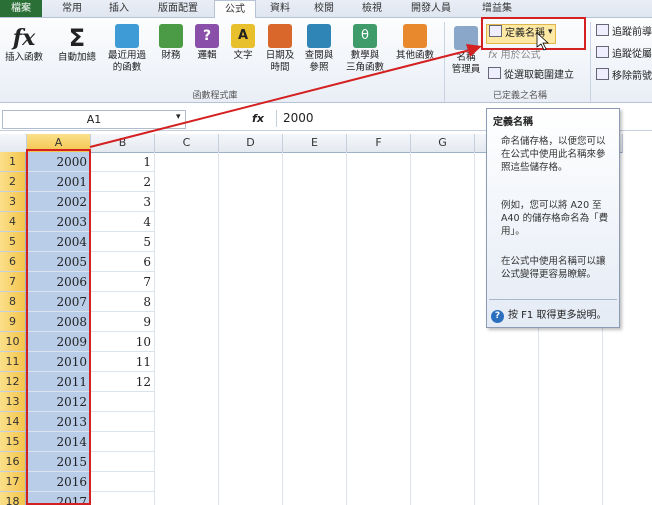 The width and height of the screenshot is (652, 505). What do you see at coordinates (533, 33) in the screenshot?
I see `define-name-highlight-box` at bounding box center [533, 33].